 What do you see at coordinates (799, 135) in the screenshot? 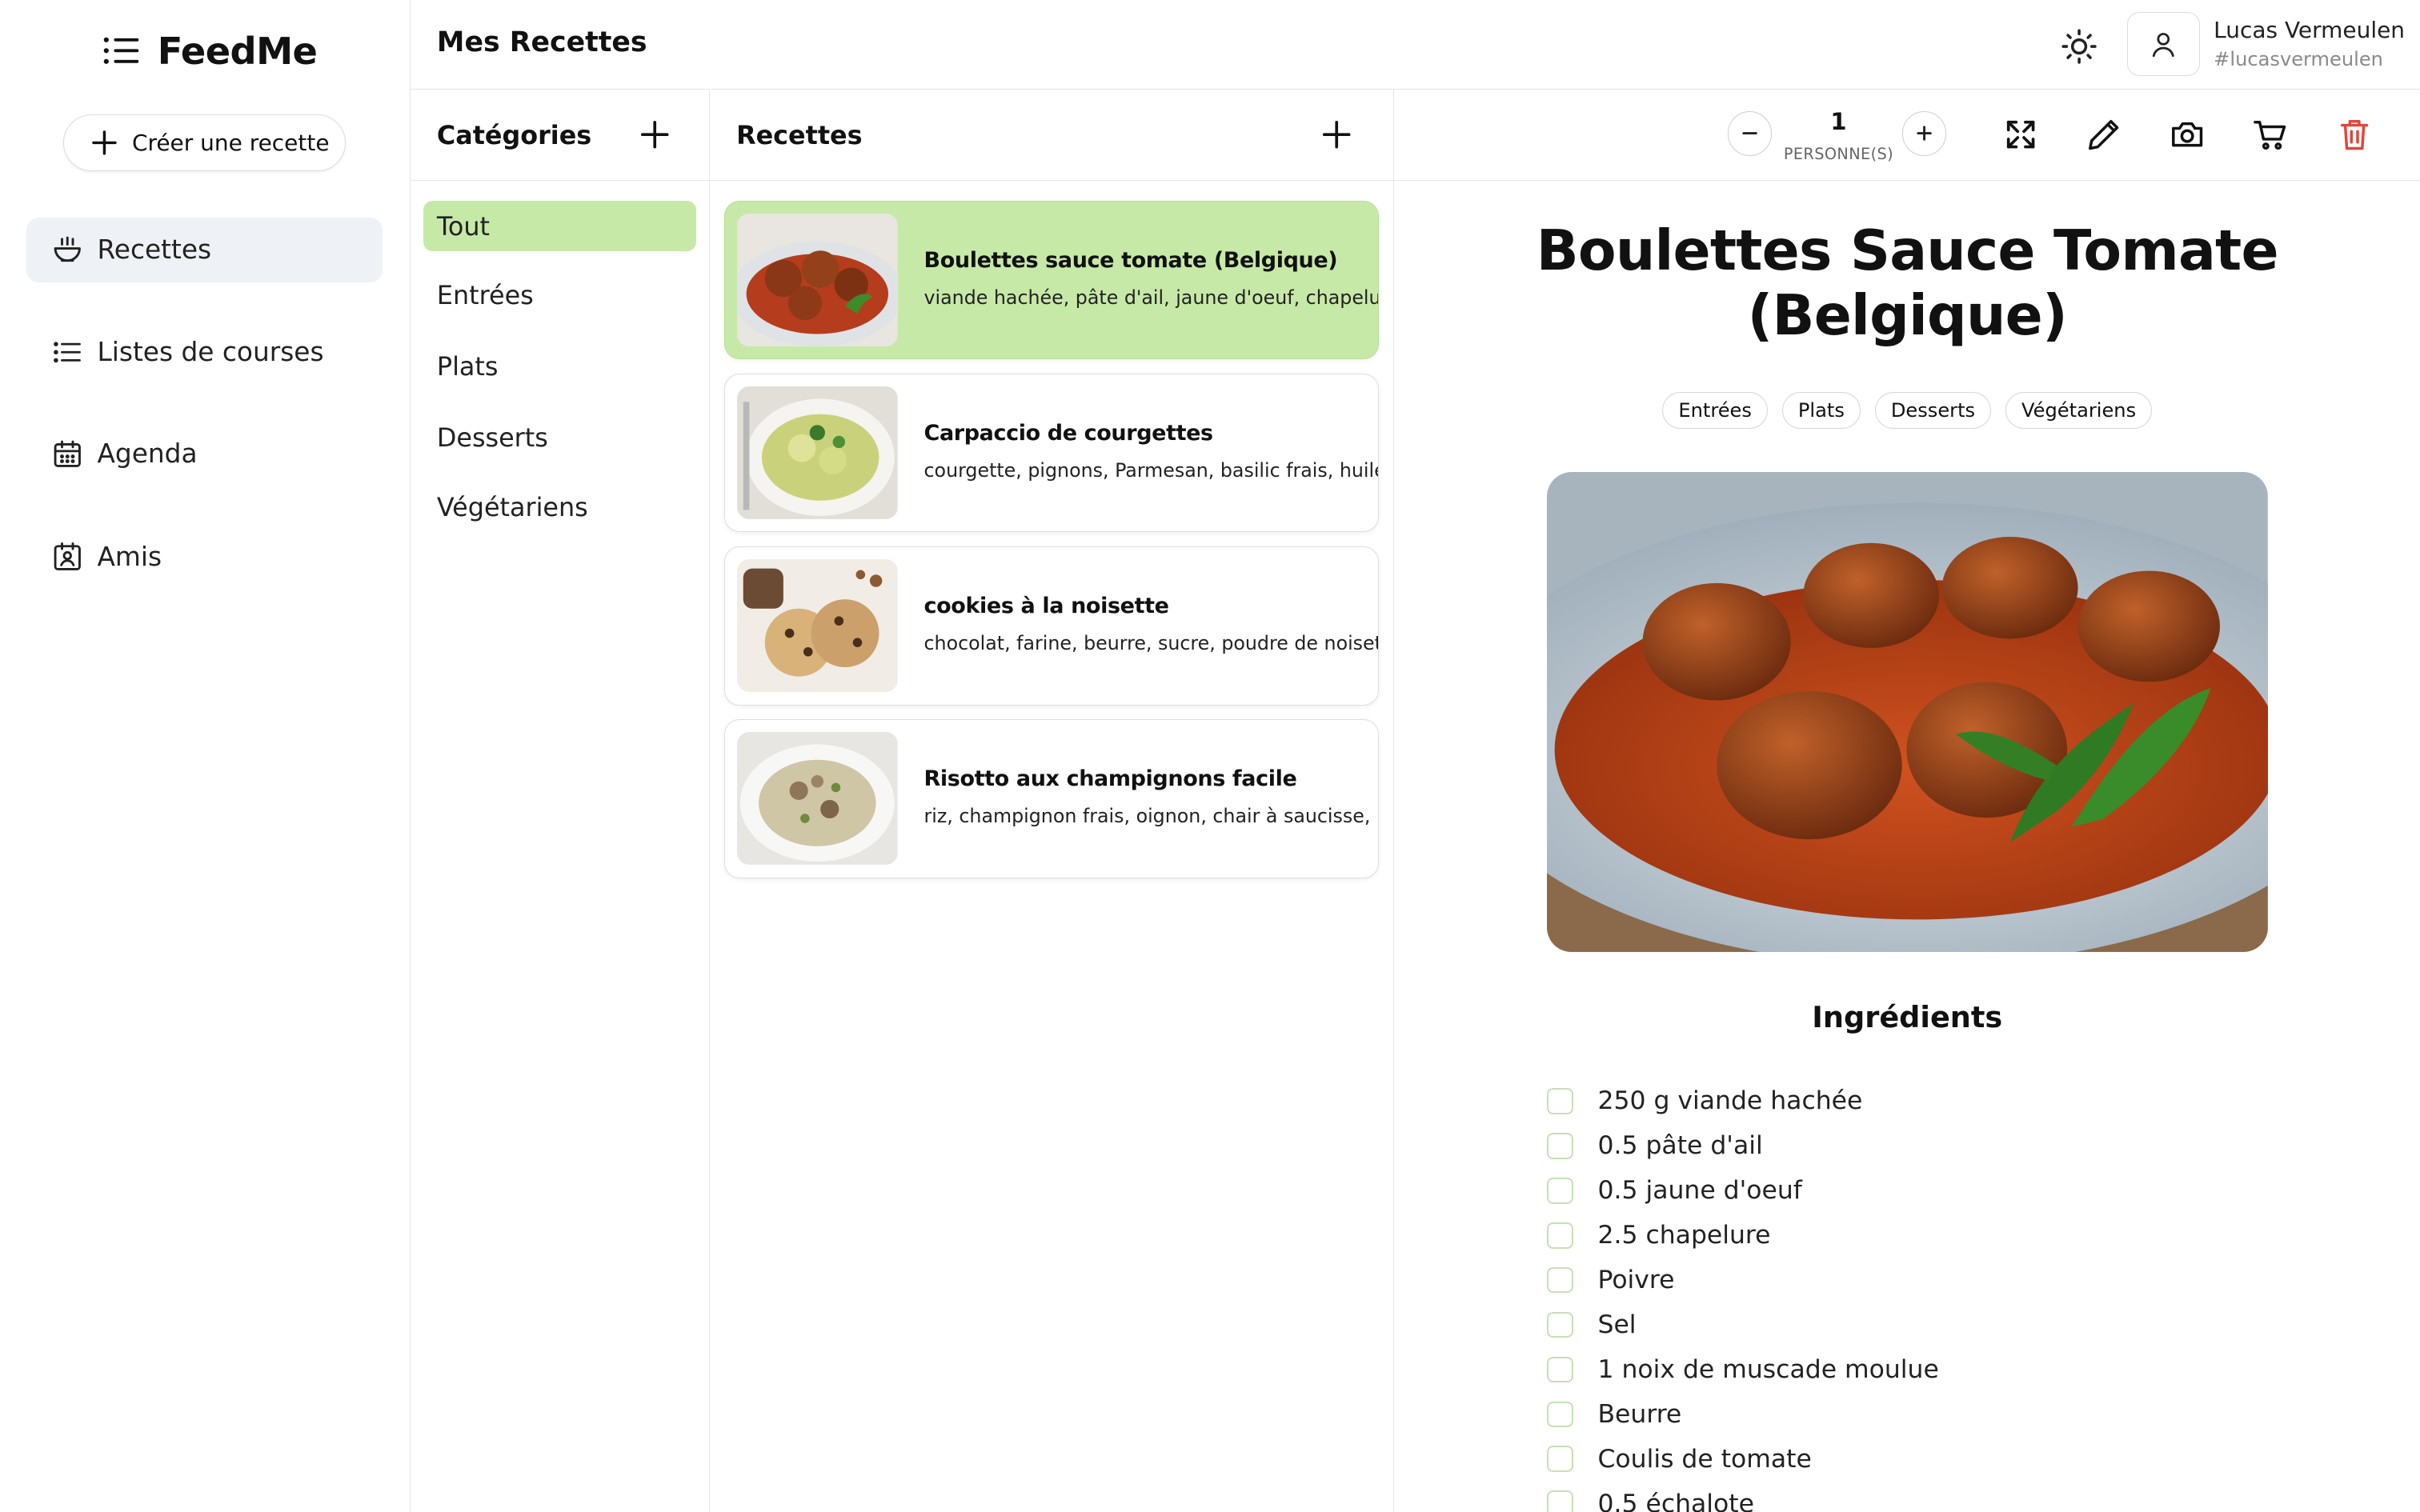
I see `recipes-title: Recettes` at bounding box center [799, 135].